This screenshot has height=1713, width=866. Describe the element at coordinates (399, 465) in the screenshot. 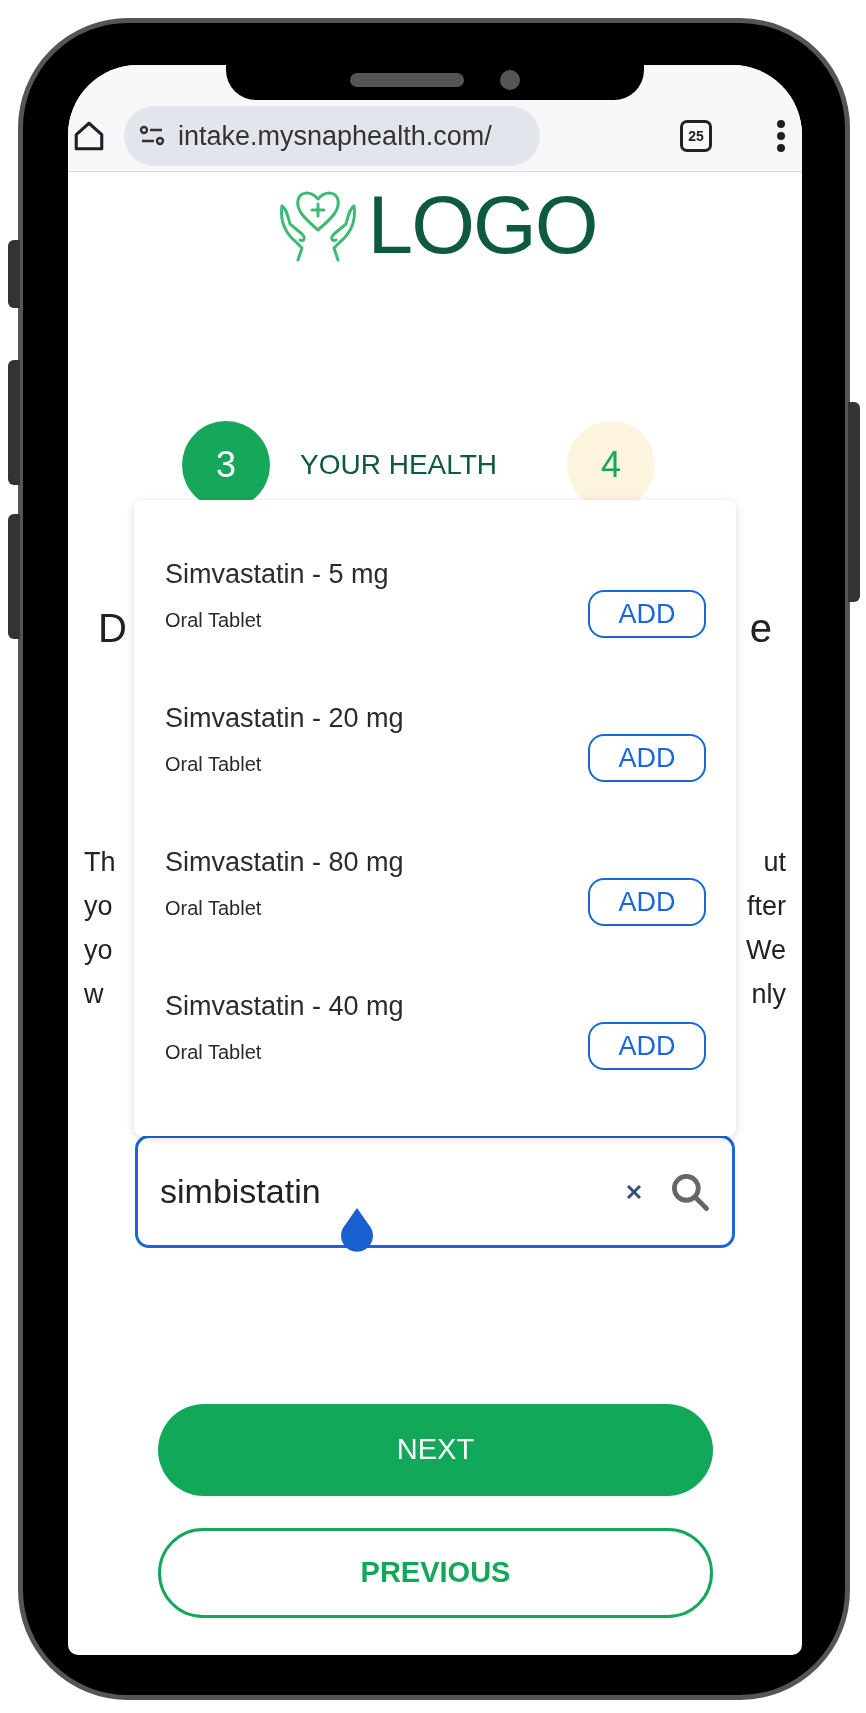

I see `step-label: YOUR HEALTH` at that location.